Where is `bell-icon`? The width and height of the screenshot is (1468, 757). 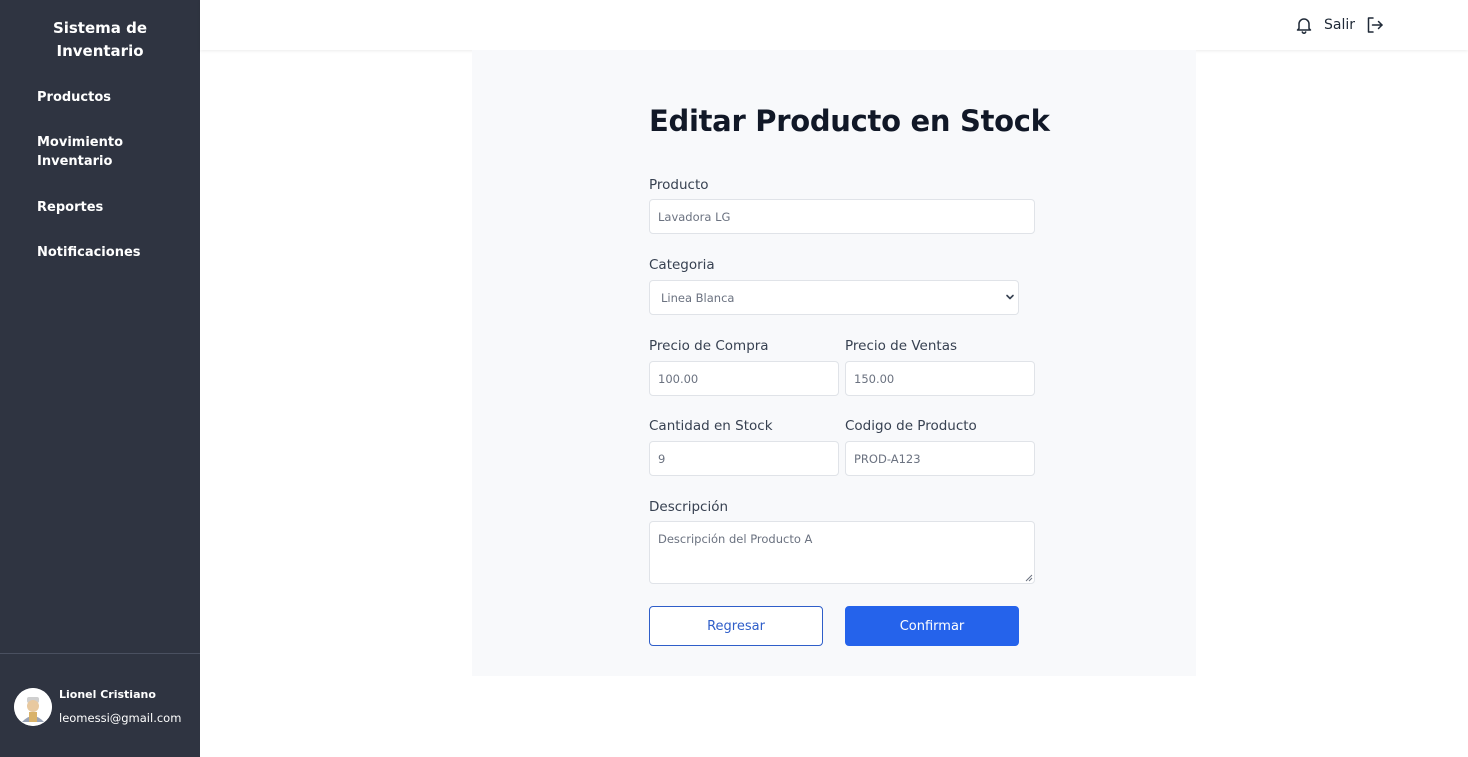 bell-icon is located at coordinates (1304, 25).